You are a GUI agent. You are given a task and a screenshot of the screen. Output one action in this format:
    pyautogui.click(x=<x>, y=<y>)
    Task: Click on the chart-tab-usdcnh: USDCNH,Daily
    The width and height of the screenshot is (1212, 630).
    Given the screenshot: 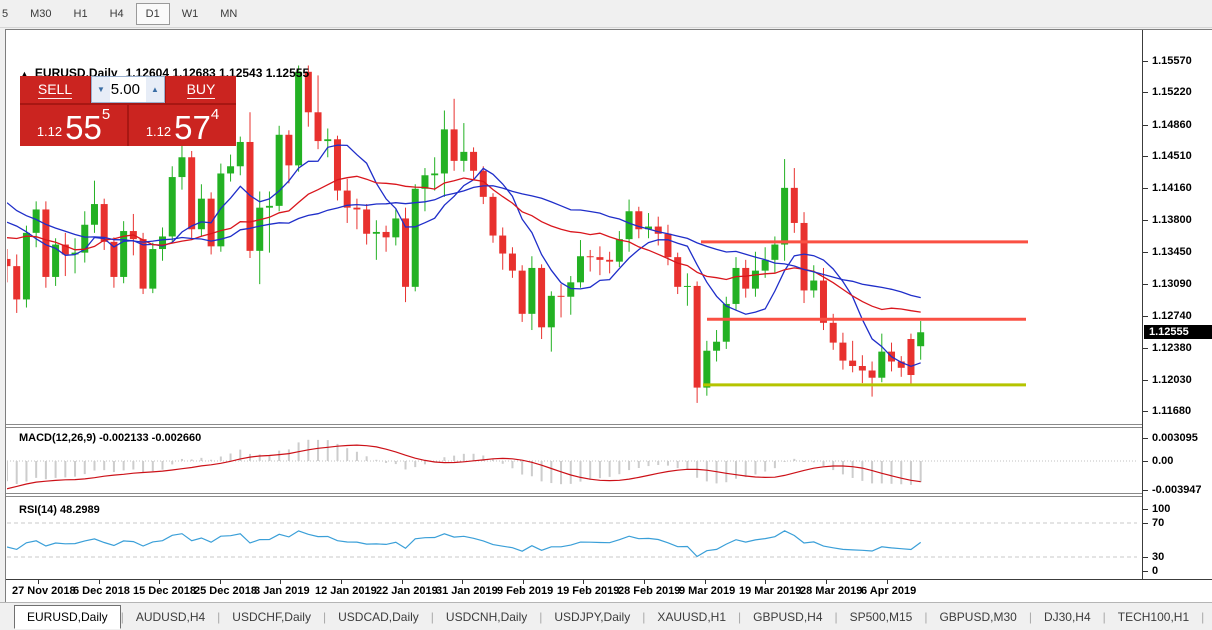 What is the action you would take?
    pyautogui.click(x=486, y=617)
    